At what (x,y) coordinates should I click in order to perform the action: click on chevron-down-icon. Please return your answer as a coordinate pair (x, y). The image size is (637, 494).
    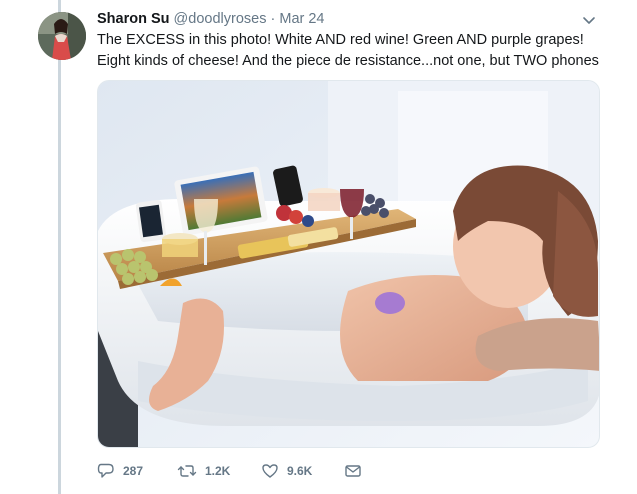
    Looking at the image, I should click on (589, 20).